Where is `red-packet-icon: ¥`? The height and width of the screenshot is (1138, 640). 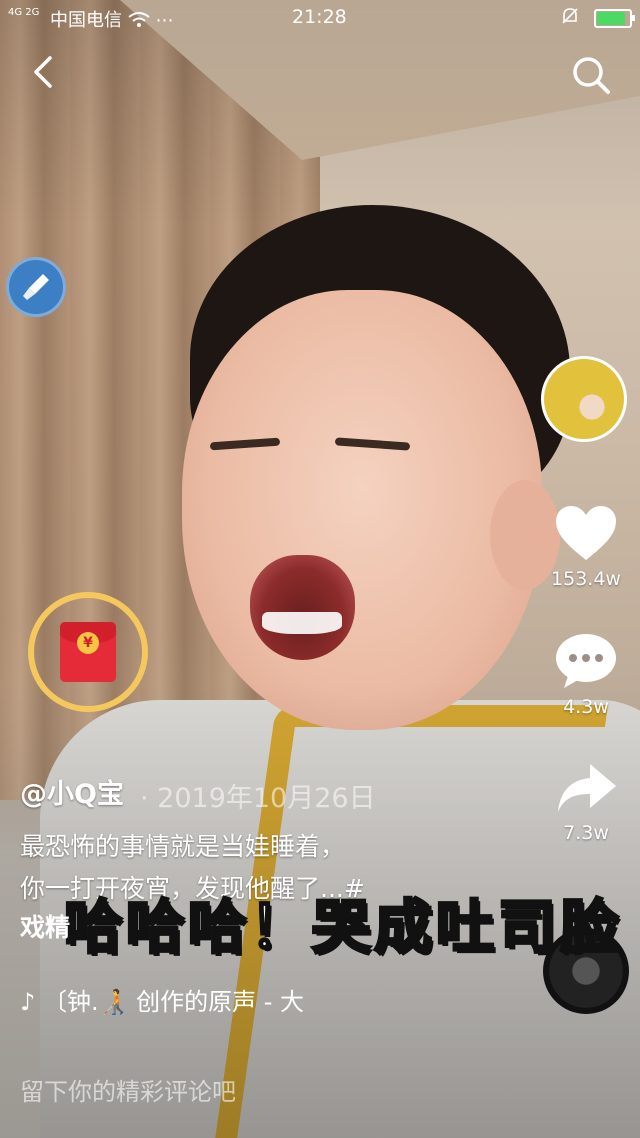
red-packet-icon: ¥ is located at coordinates (88, 652).